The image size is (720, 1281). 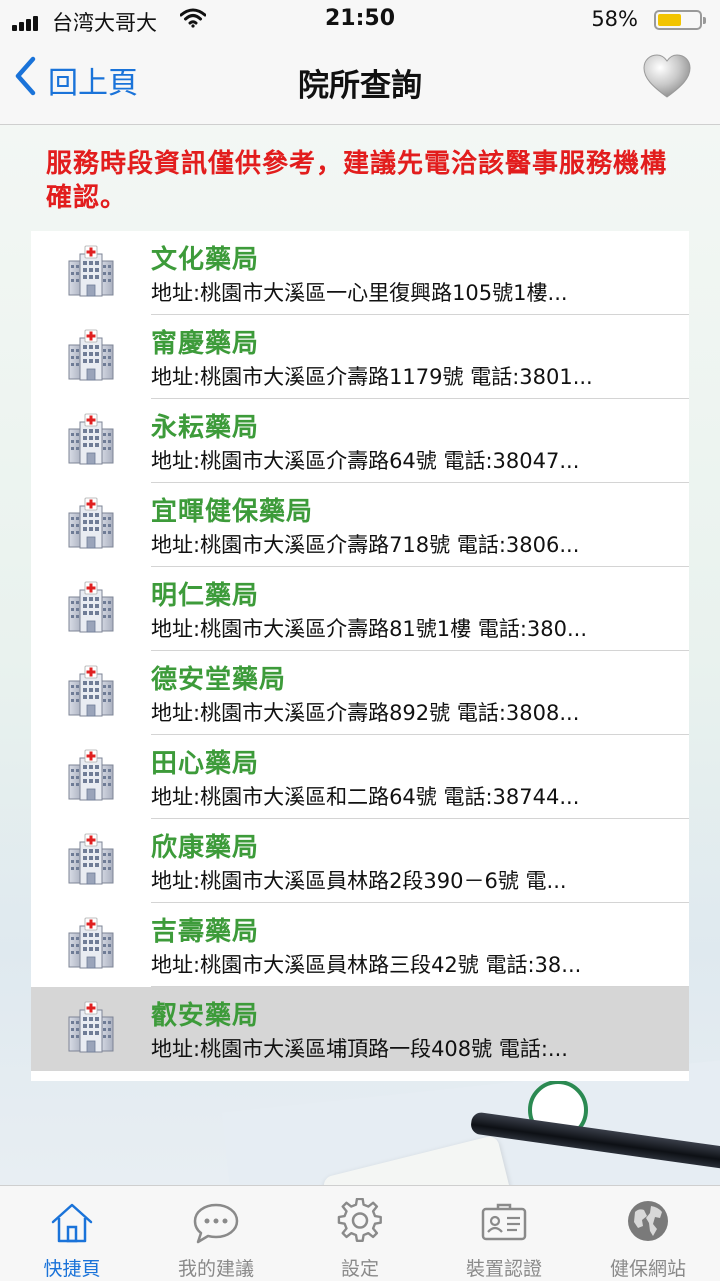 I want to click on chat-bubble-icon, so click(x=216, y=1223).